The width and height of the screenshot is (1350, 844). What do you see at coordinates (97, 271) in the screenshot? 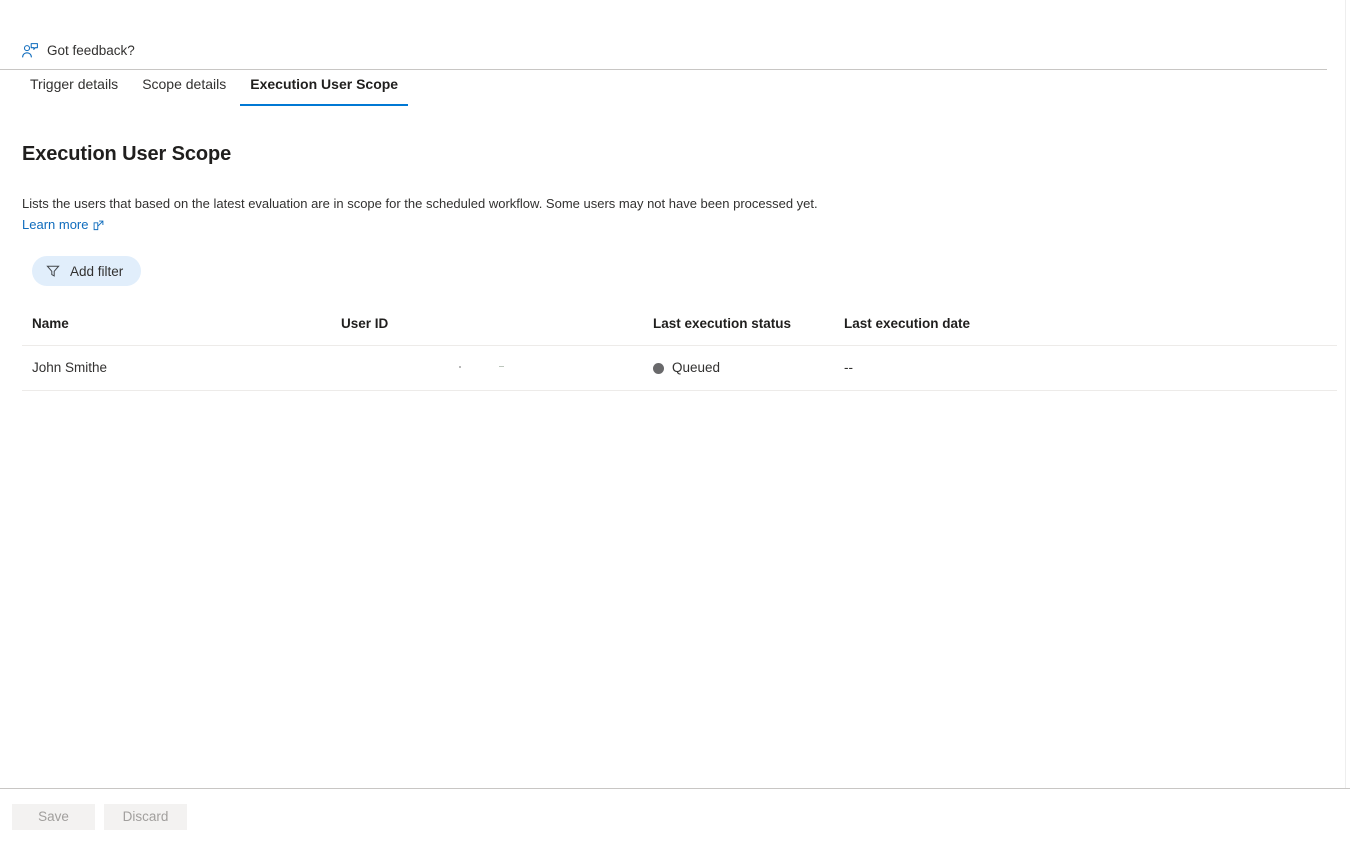
I see `add-filter-label: Add filter` at bounding box center [97, 271].